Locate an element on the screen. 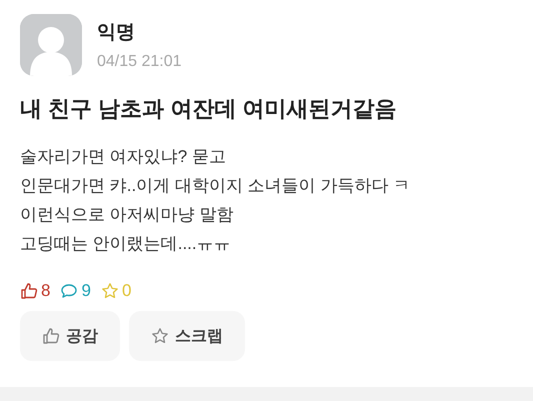 The image size is (533, 401). post-text-line: 고딩때는 안이랬는데....ㅠㅠ is located at coordinates (125, 244).